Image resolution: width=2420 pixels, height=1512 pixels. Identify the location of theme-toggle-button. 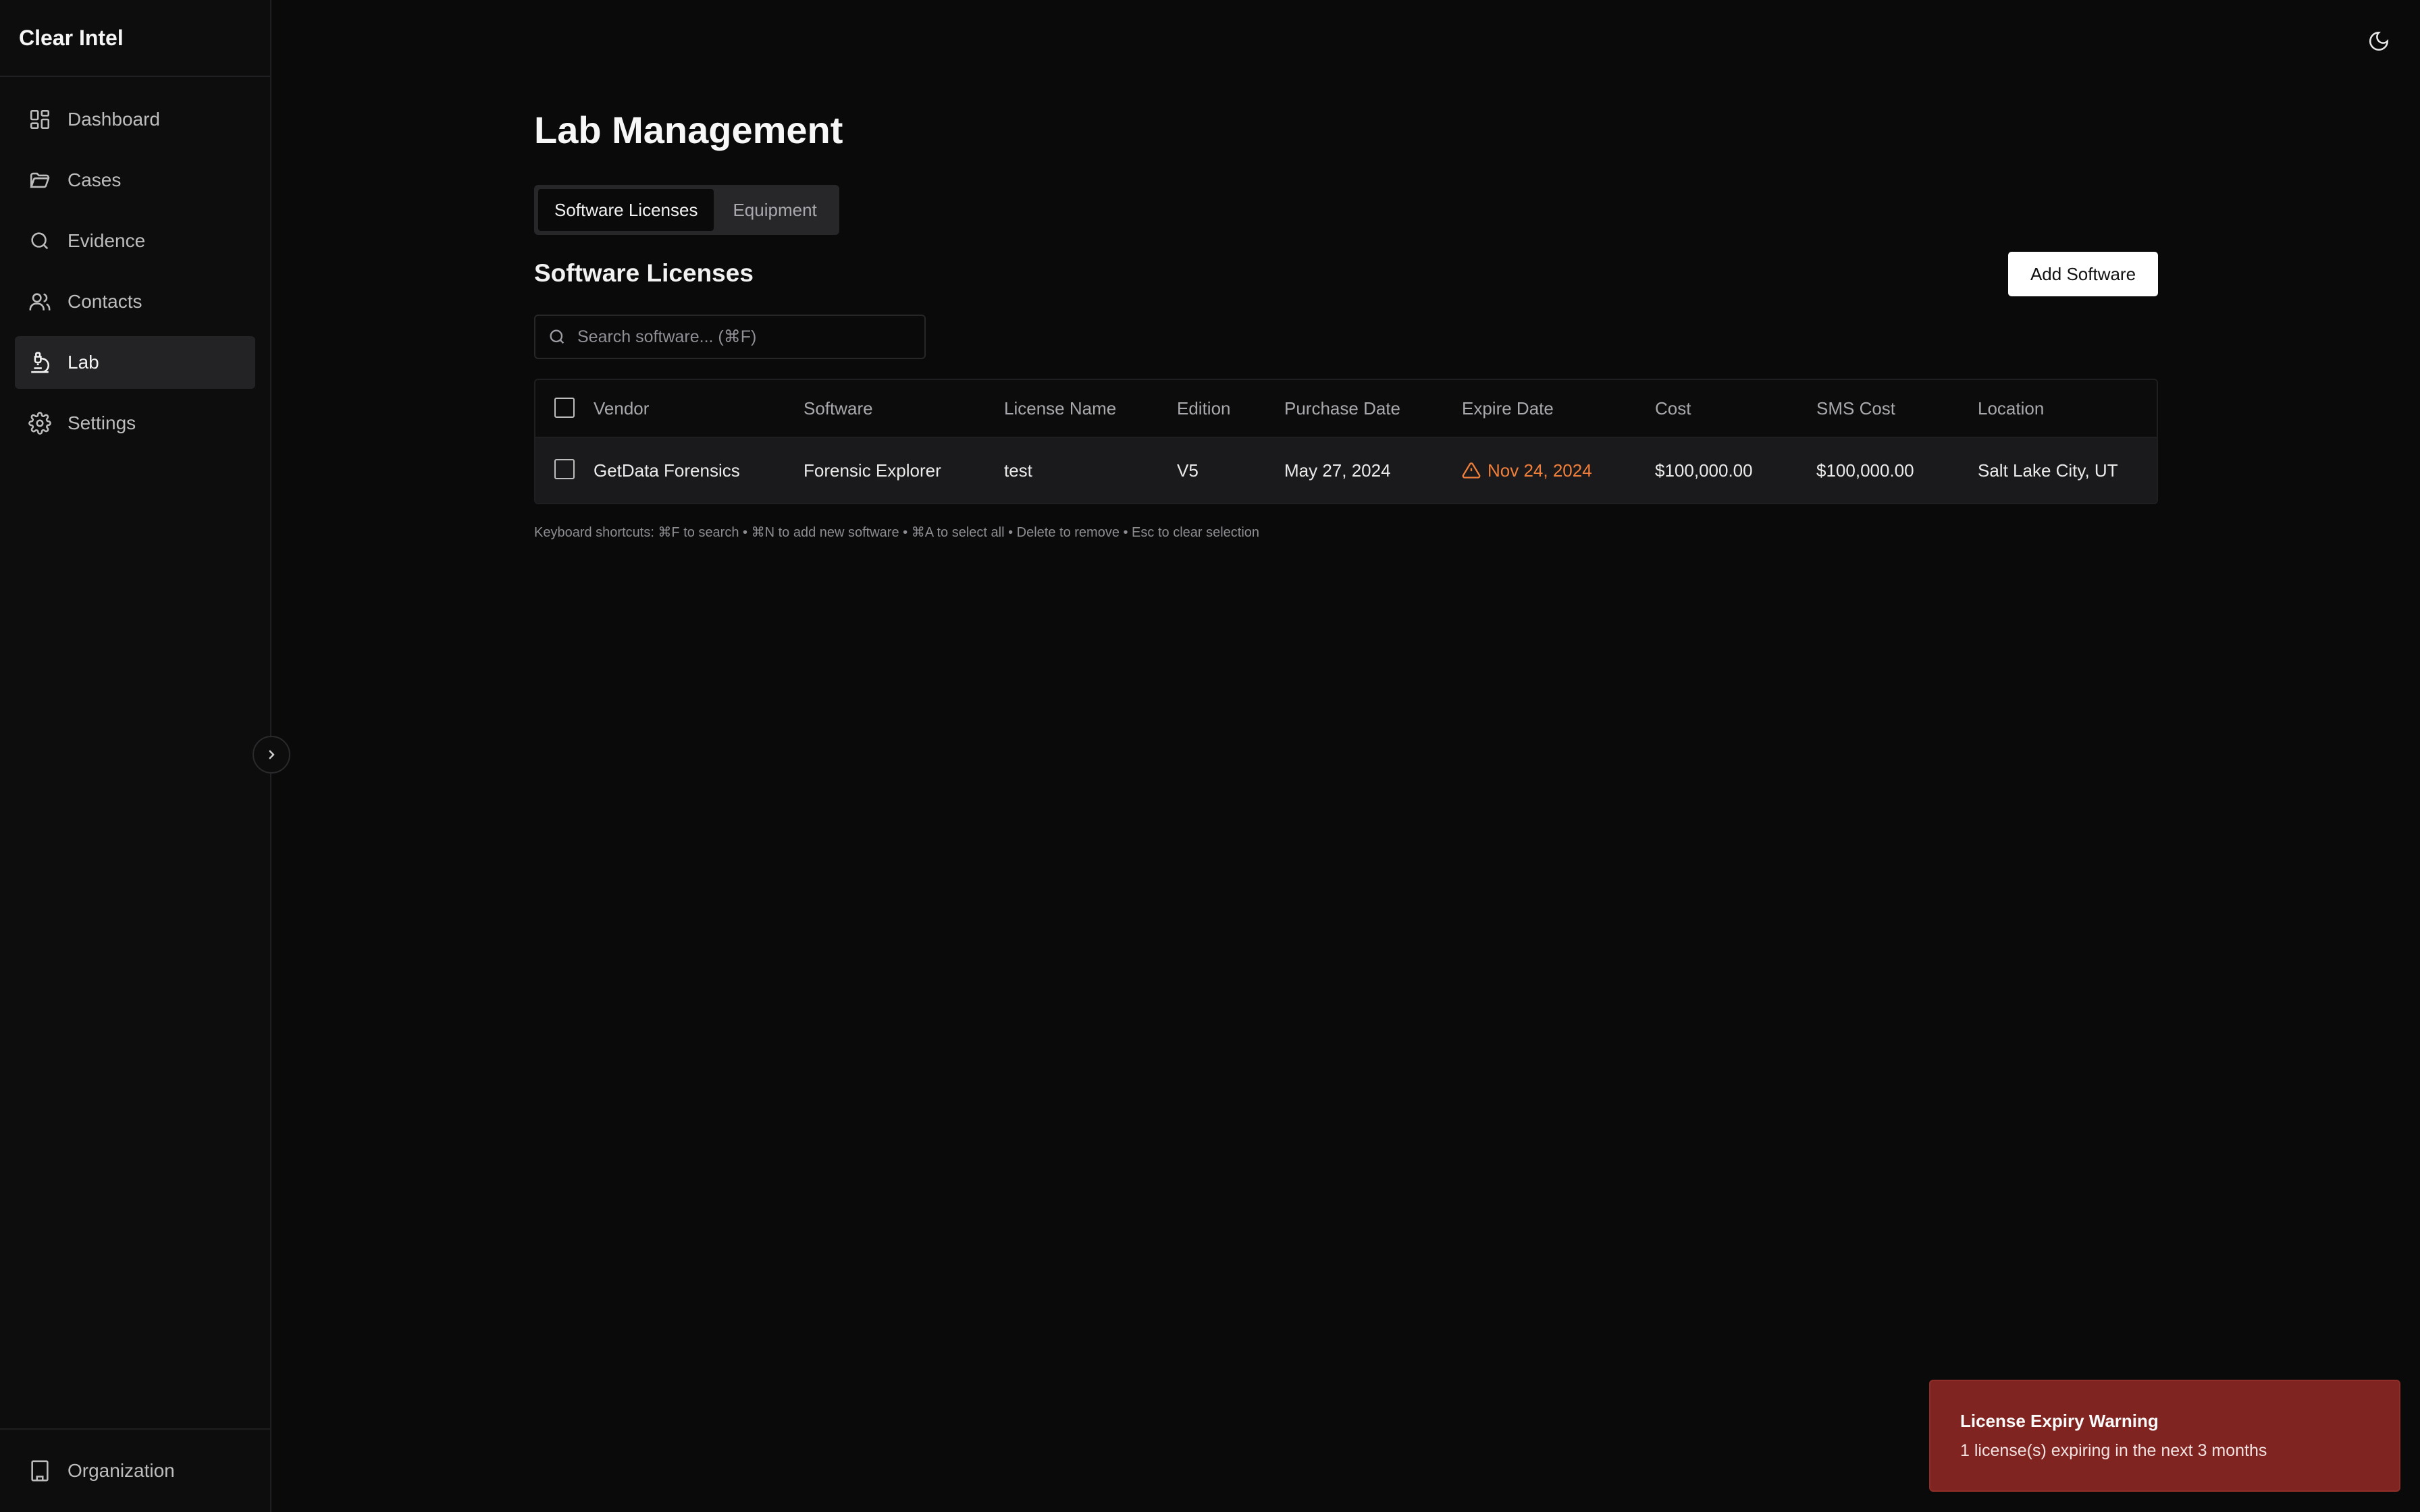
(2378, 41).